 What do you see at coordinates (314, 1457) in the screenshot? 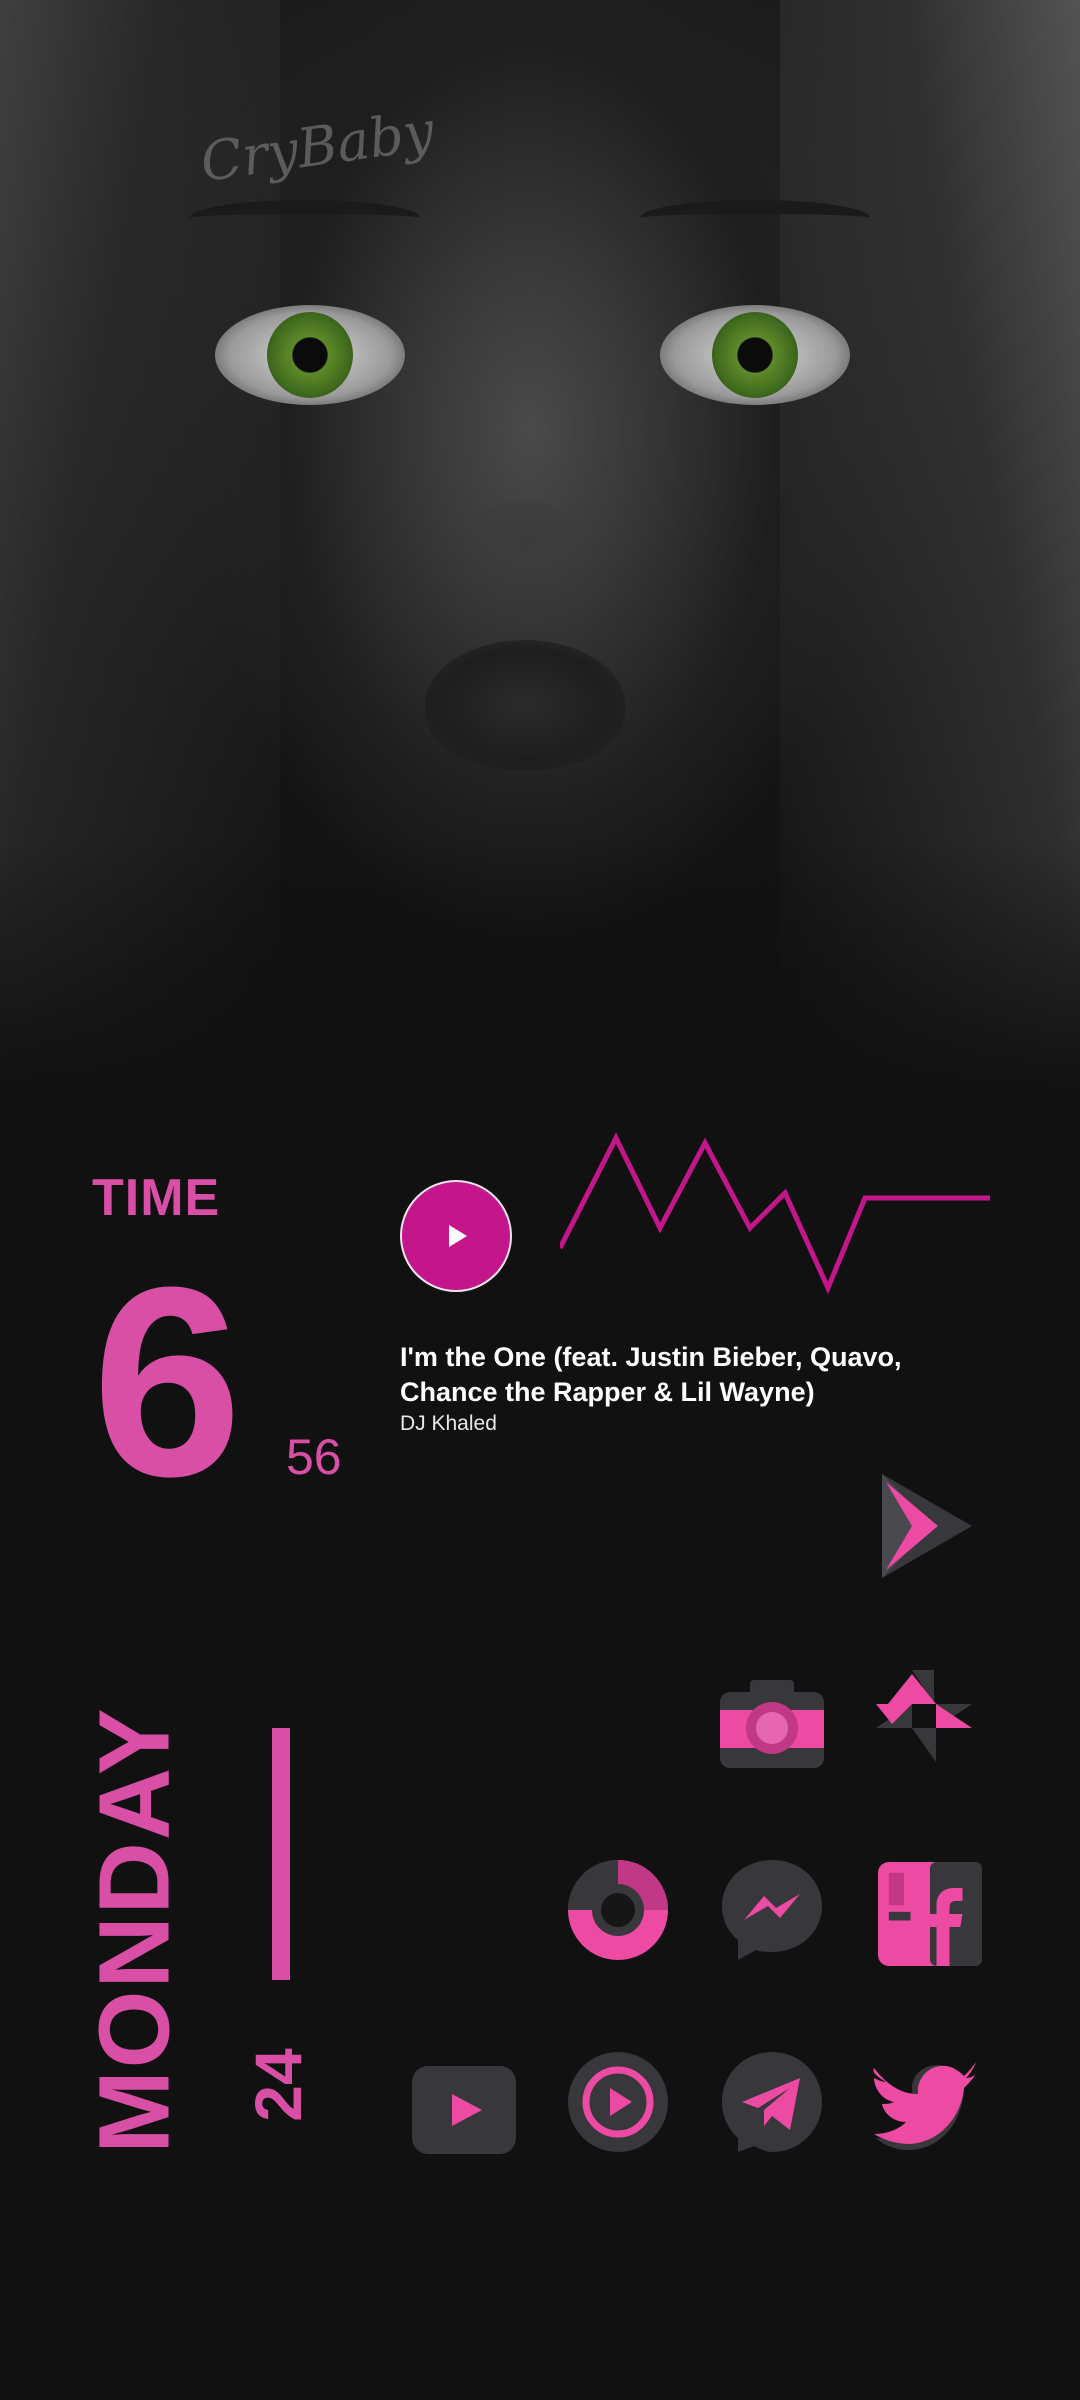
I see `clock-minute: 56` at bounding box center [314, 1457].